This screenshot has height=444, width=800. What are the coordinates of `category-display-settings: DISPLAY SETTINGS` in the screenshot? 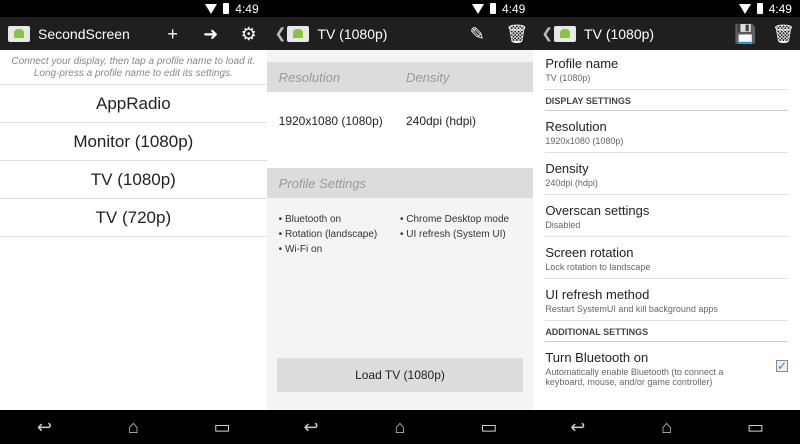 It's located at (666, 100).